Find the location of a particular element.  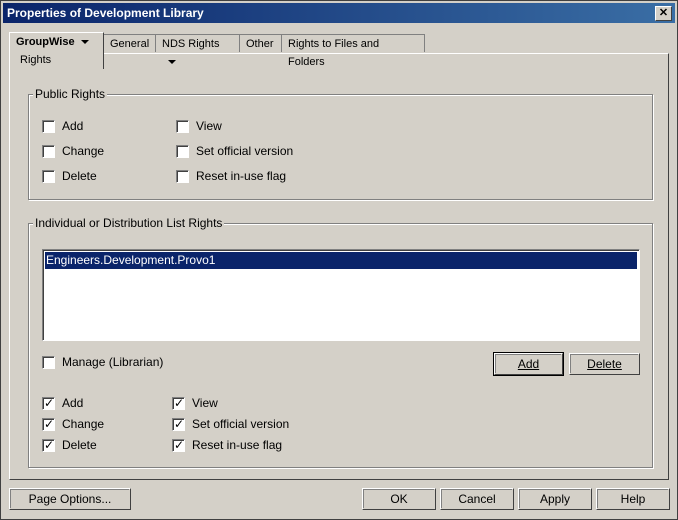

tab-groupwise-label: GroupWise is located at coordinates (45, 42).